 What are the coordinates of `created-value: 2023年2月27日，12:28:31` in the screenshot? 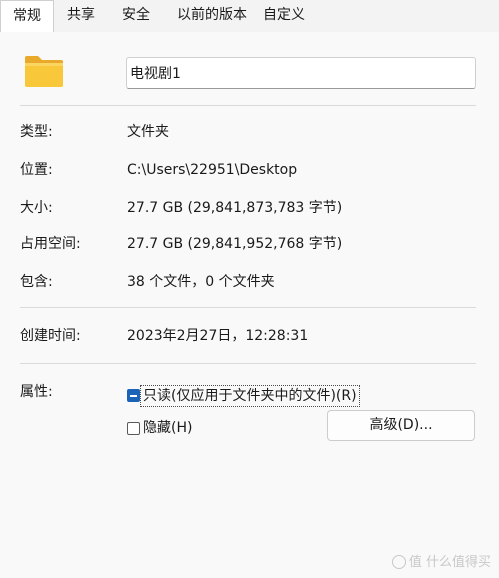 It's located at (218, 336).